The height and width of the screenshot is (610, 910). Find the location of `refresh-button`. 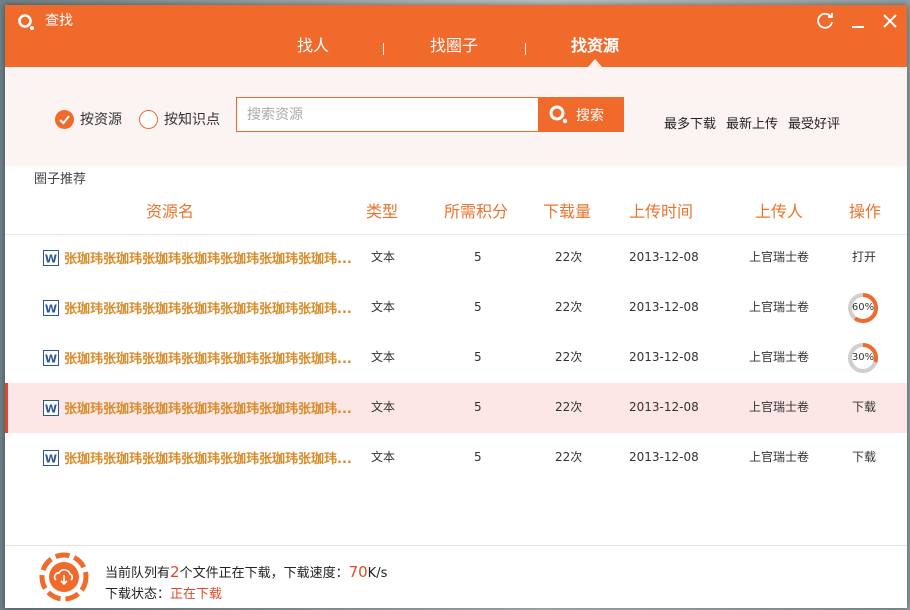

refresh-button is located at coordinates (825, 21).